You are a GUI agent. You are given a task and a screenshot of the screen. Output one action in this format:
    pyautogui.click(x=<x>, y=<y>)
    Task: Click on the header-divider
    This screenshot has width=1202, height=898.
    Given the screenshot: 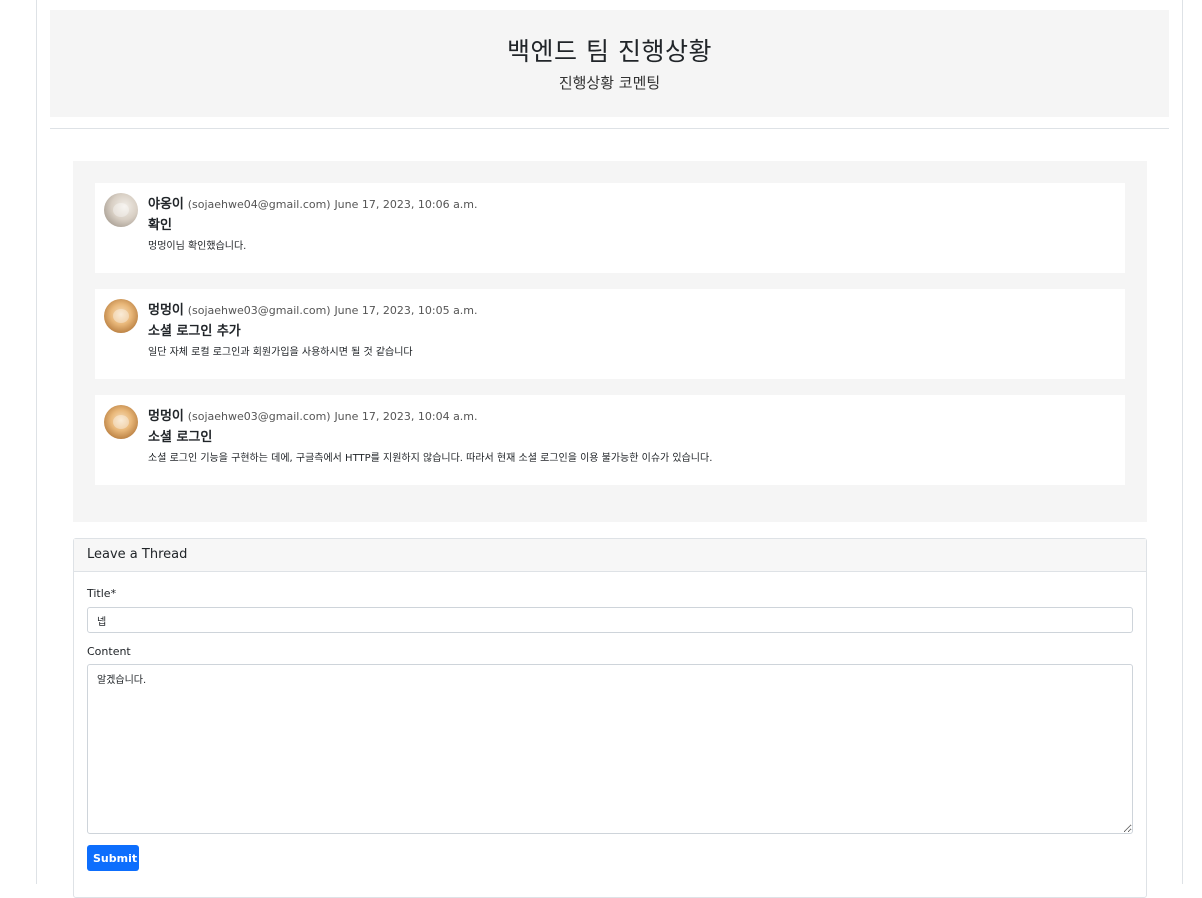 What is the action you would take?
    pyautogui.click(x=609, y=128)
    